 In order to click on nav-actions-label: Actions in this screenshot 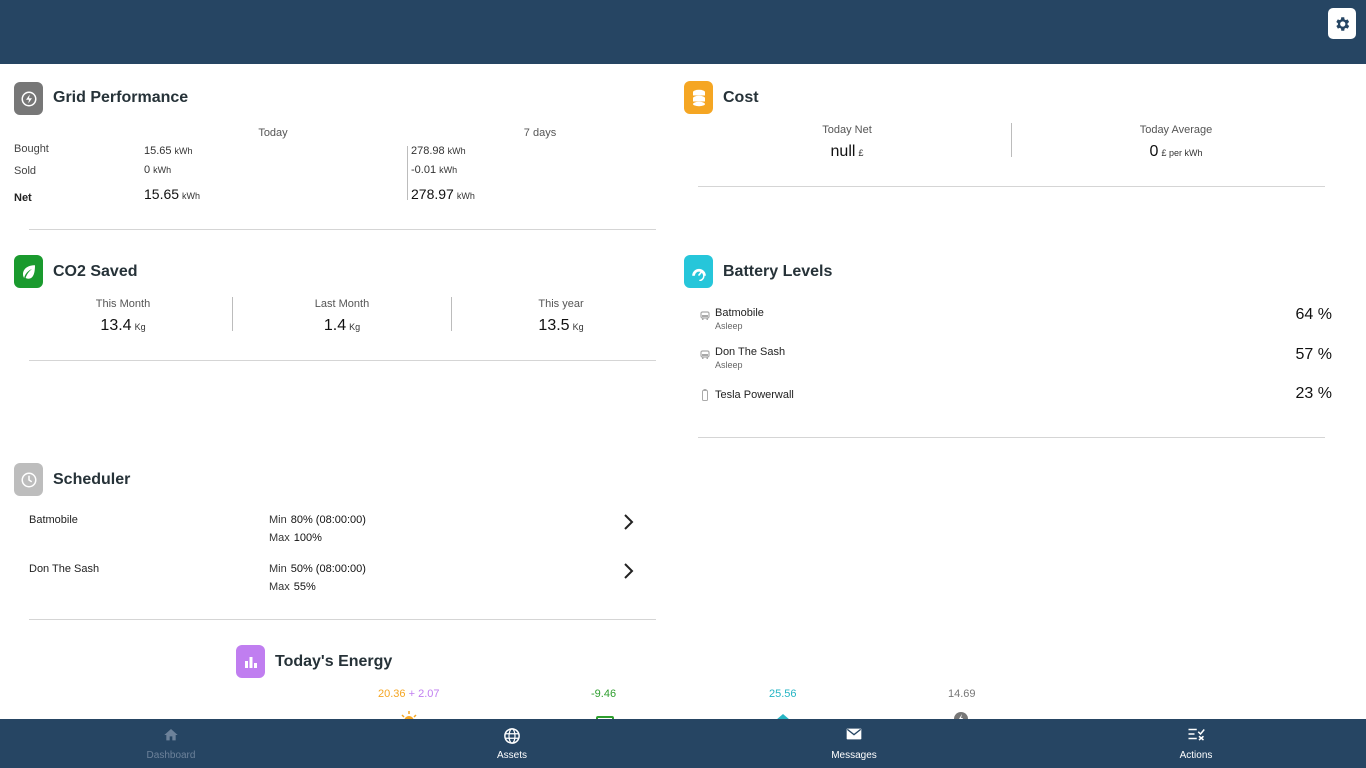, I will do `click(1196, 755)`.